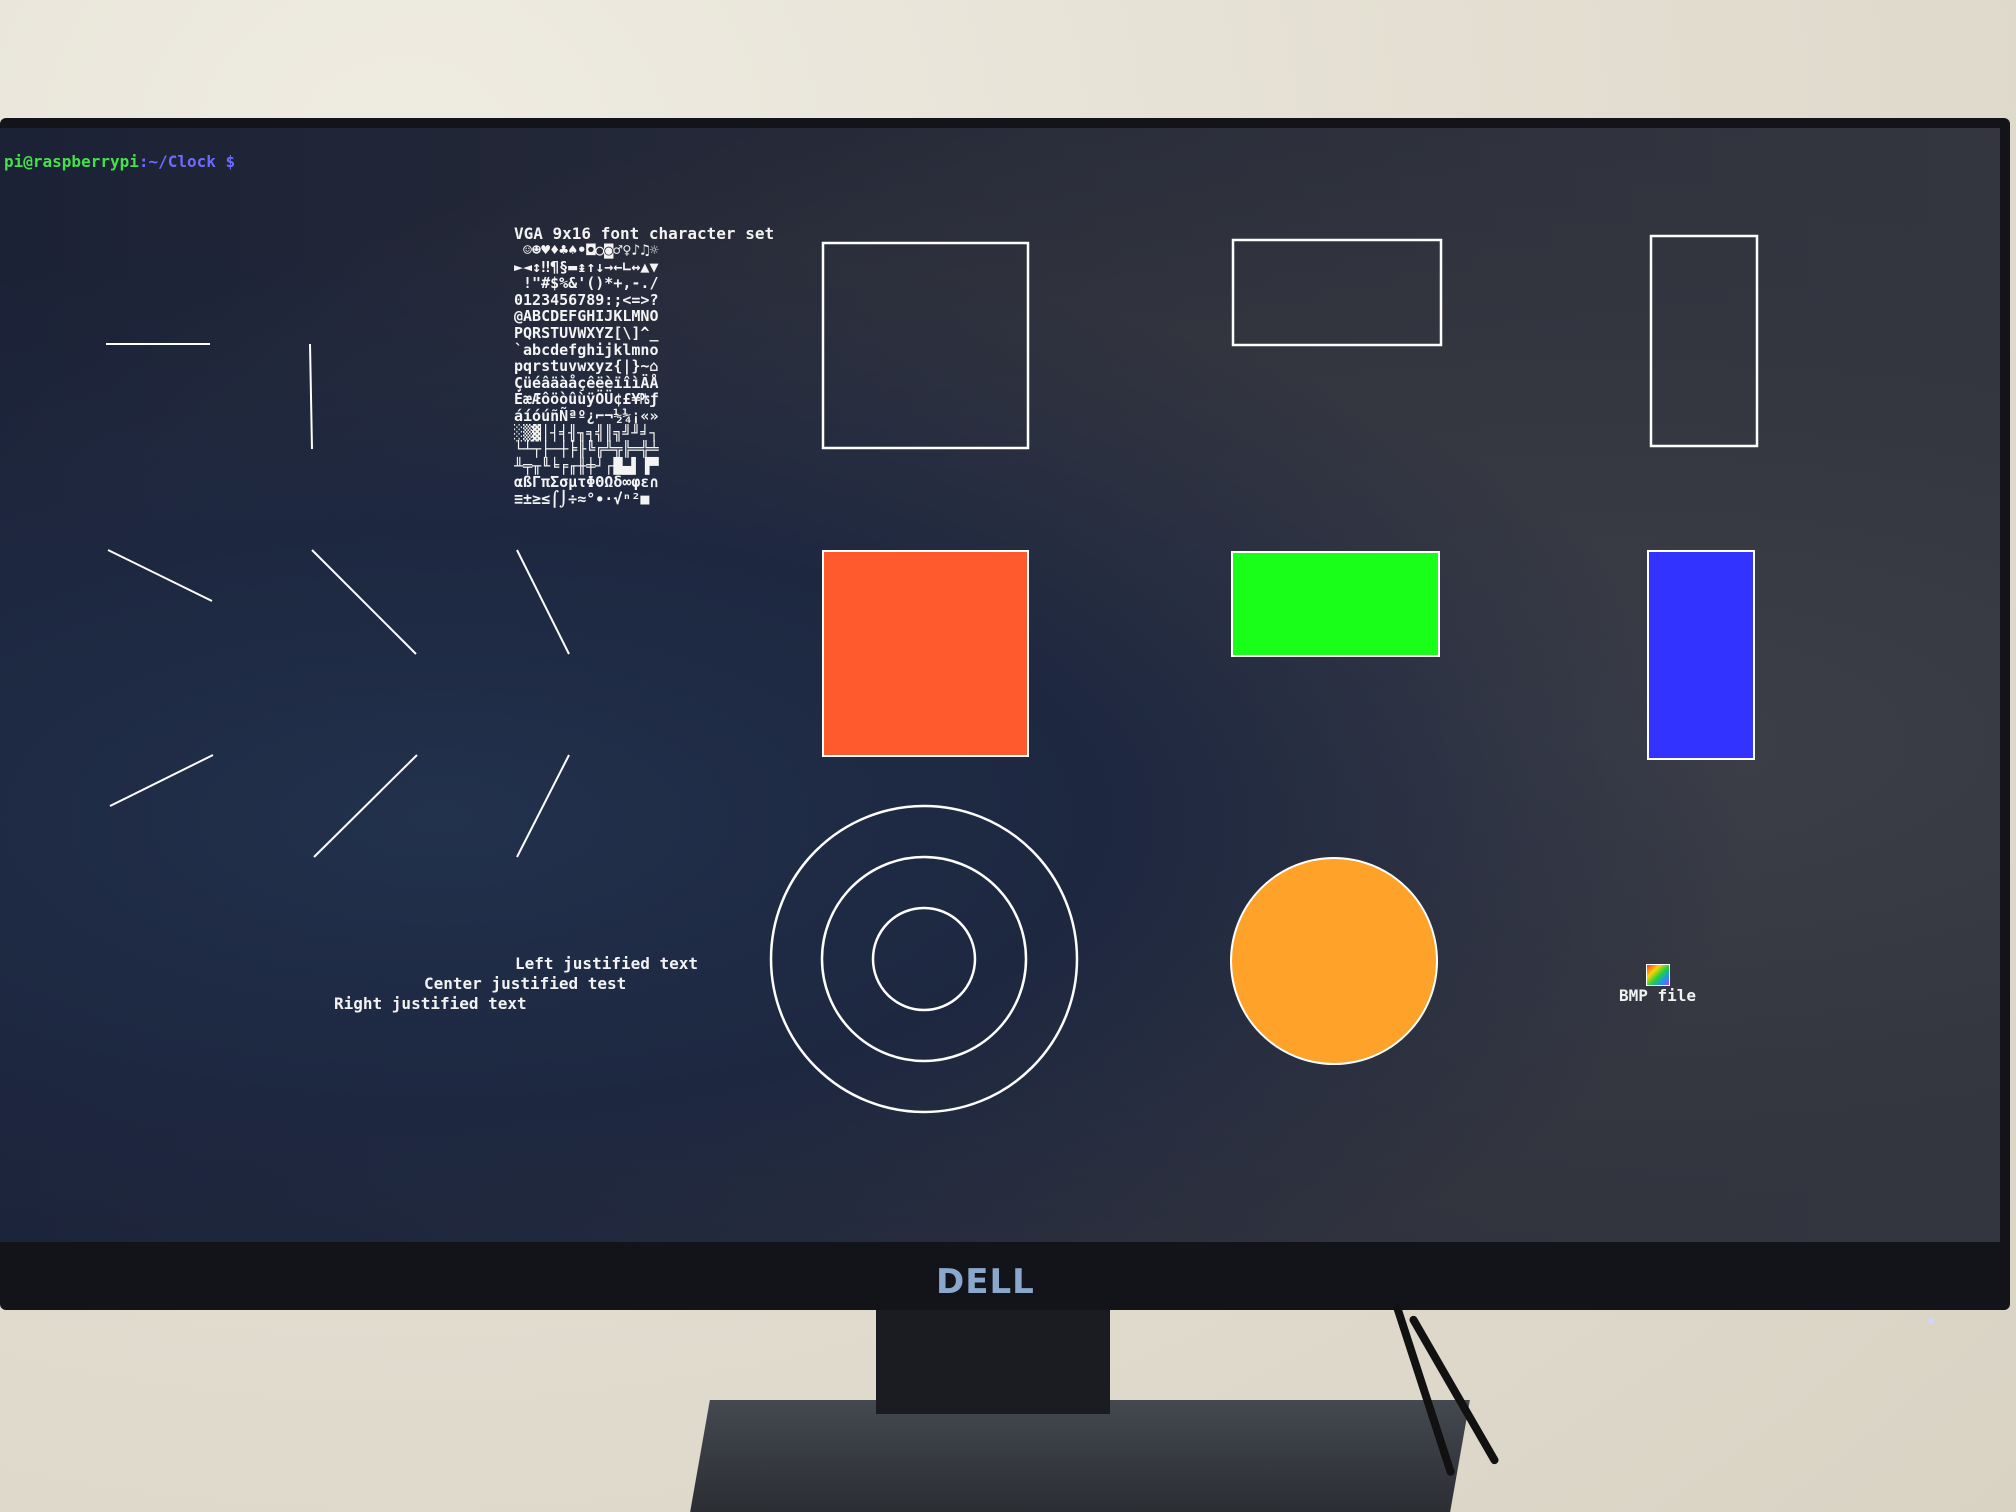  What do you see at coordinates (586, 415) in the screenshot?
I see `charset-row: áíóúñÑªº¿⌐¬½¼¡«»` at bounding box center [586, 415].